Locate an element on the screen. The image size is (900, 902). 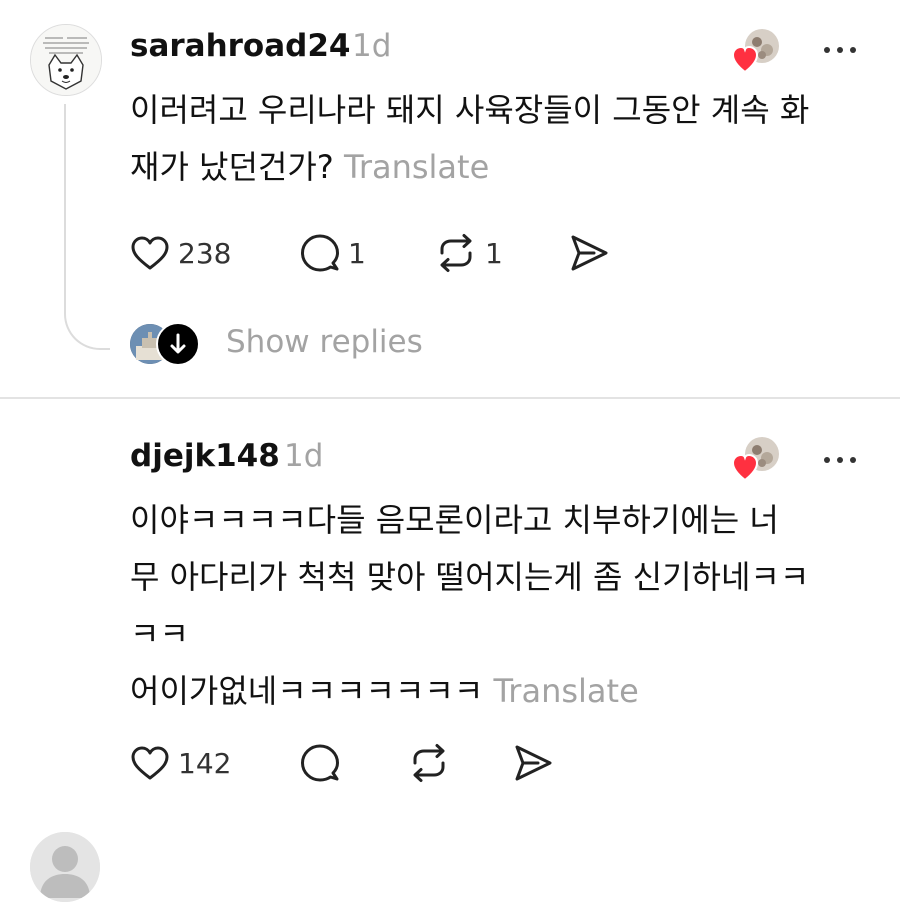
username: sarahroad24 is located at coordinates (240, 46).